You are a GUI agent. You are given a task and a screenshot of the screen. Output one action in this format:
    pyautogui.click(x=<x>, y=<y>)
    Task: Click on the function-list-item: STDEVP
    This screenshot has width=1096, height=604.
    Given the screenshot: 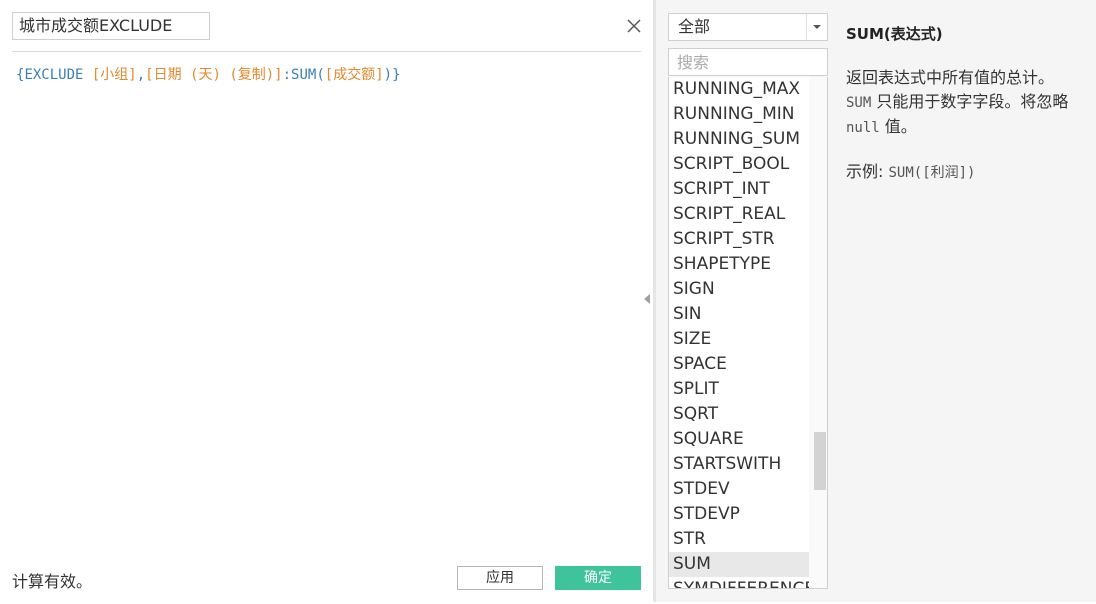 What is the action you would take?
    pyautogui.click(x=739, y=514)
    